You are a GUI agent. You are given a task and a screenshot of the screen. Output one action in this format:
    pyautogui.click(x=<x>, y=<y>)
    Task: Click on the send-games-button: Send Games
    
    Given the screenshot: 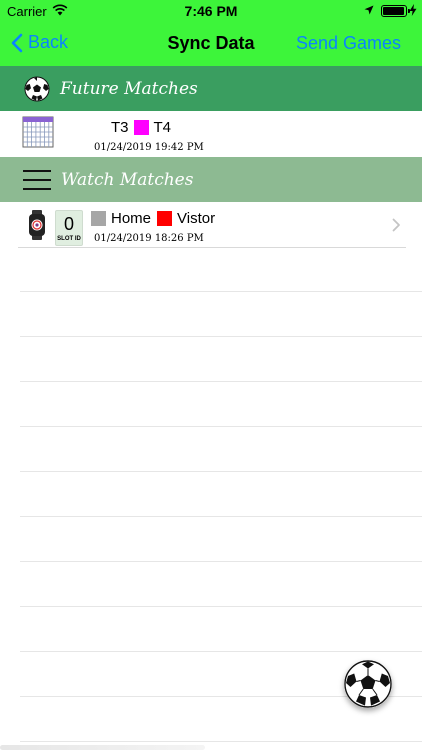 What is the action you would take?
    pyautogui.click(x=348, y=43)
    